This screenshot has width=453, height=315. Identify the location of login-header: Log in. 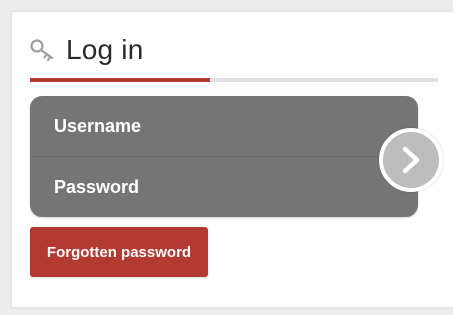
(87, 50).